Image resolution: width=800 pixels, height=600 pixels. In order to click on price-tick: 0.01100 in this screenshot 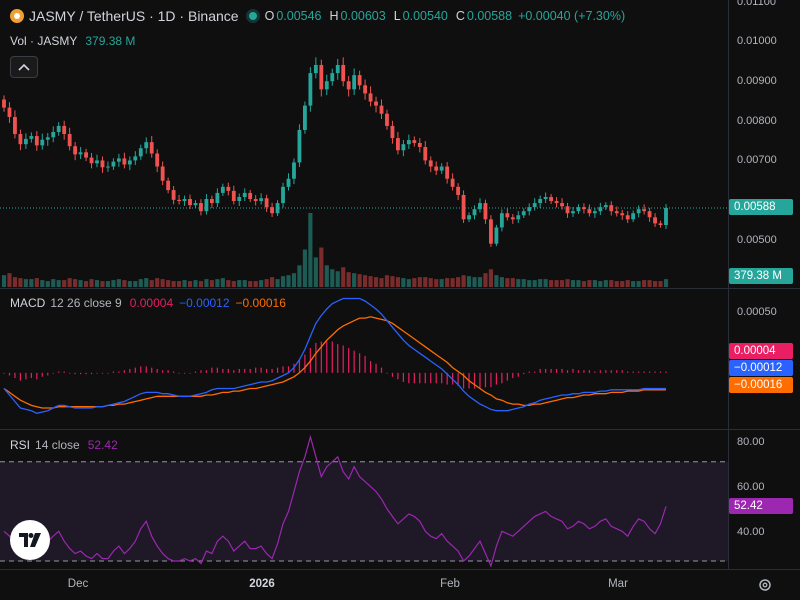, I will do `click(756, 4)`.